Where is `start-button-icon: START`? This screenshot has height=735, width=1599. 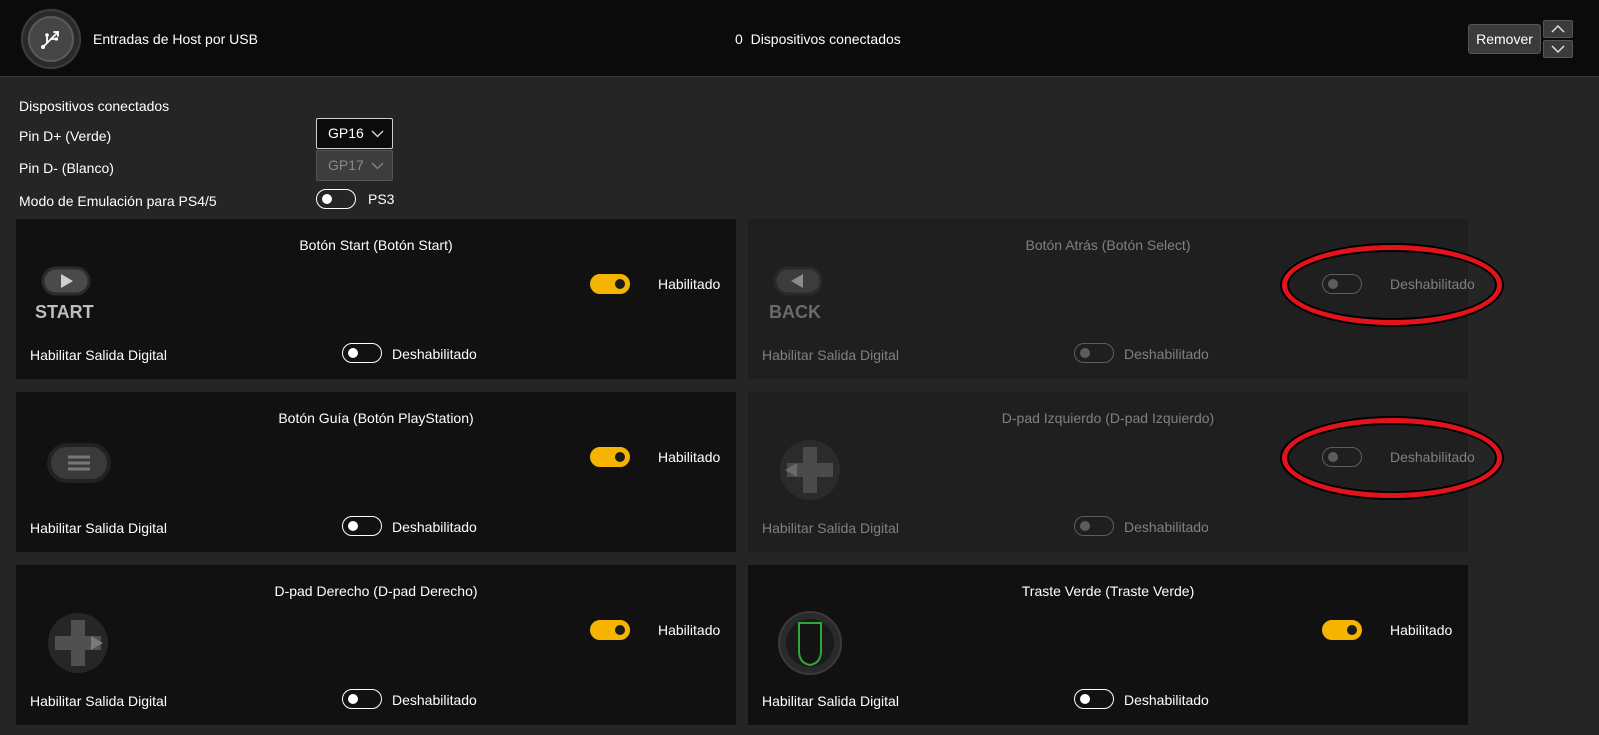 start-button-icon: START is located at coordinates (71, 297).